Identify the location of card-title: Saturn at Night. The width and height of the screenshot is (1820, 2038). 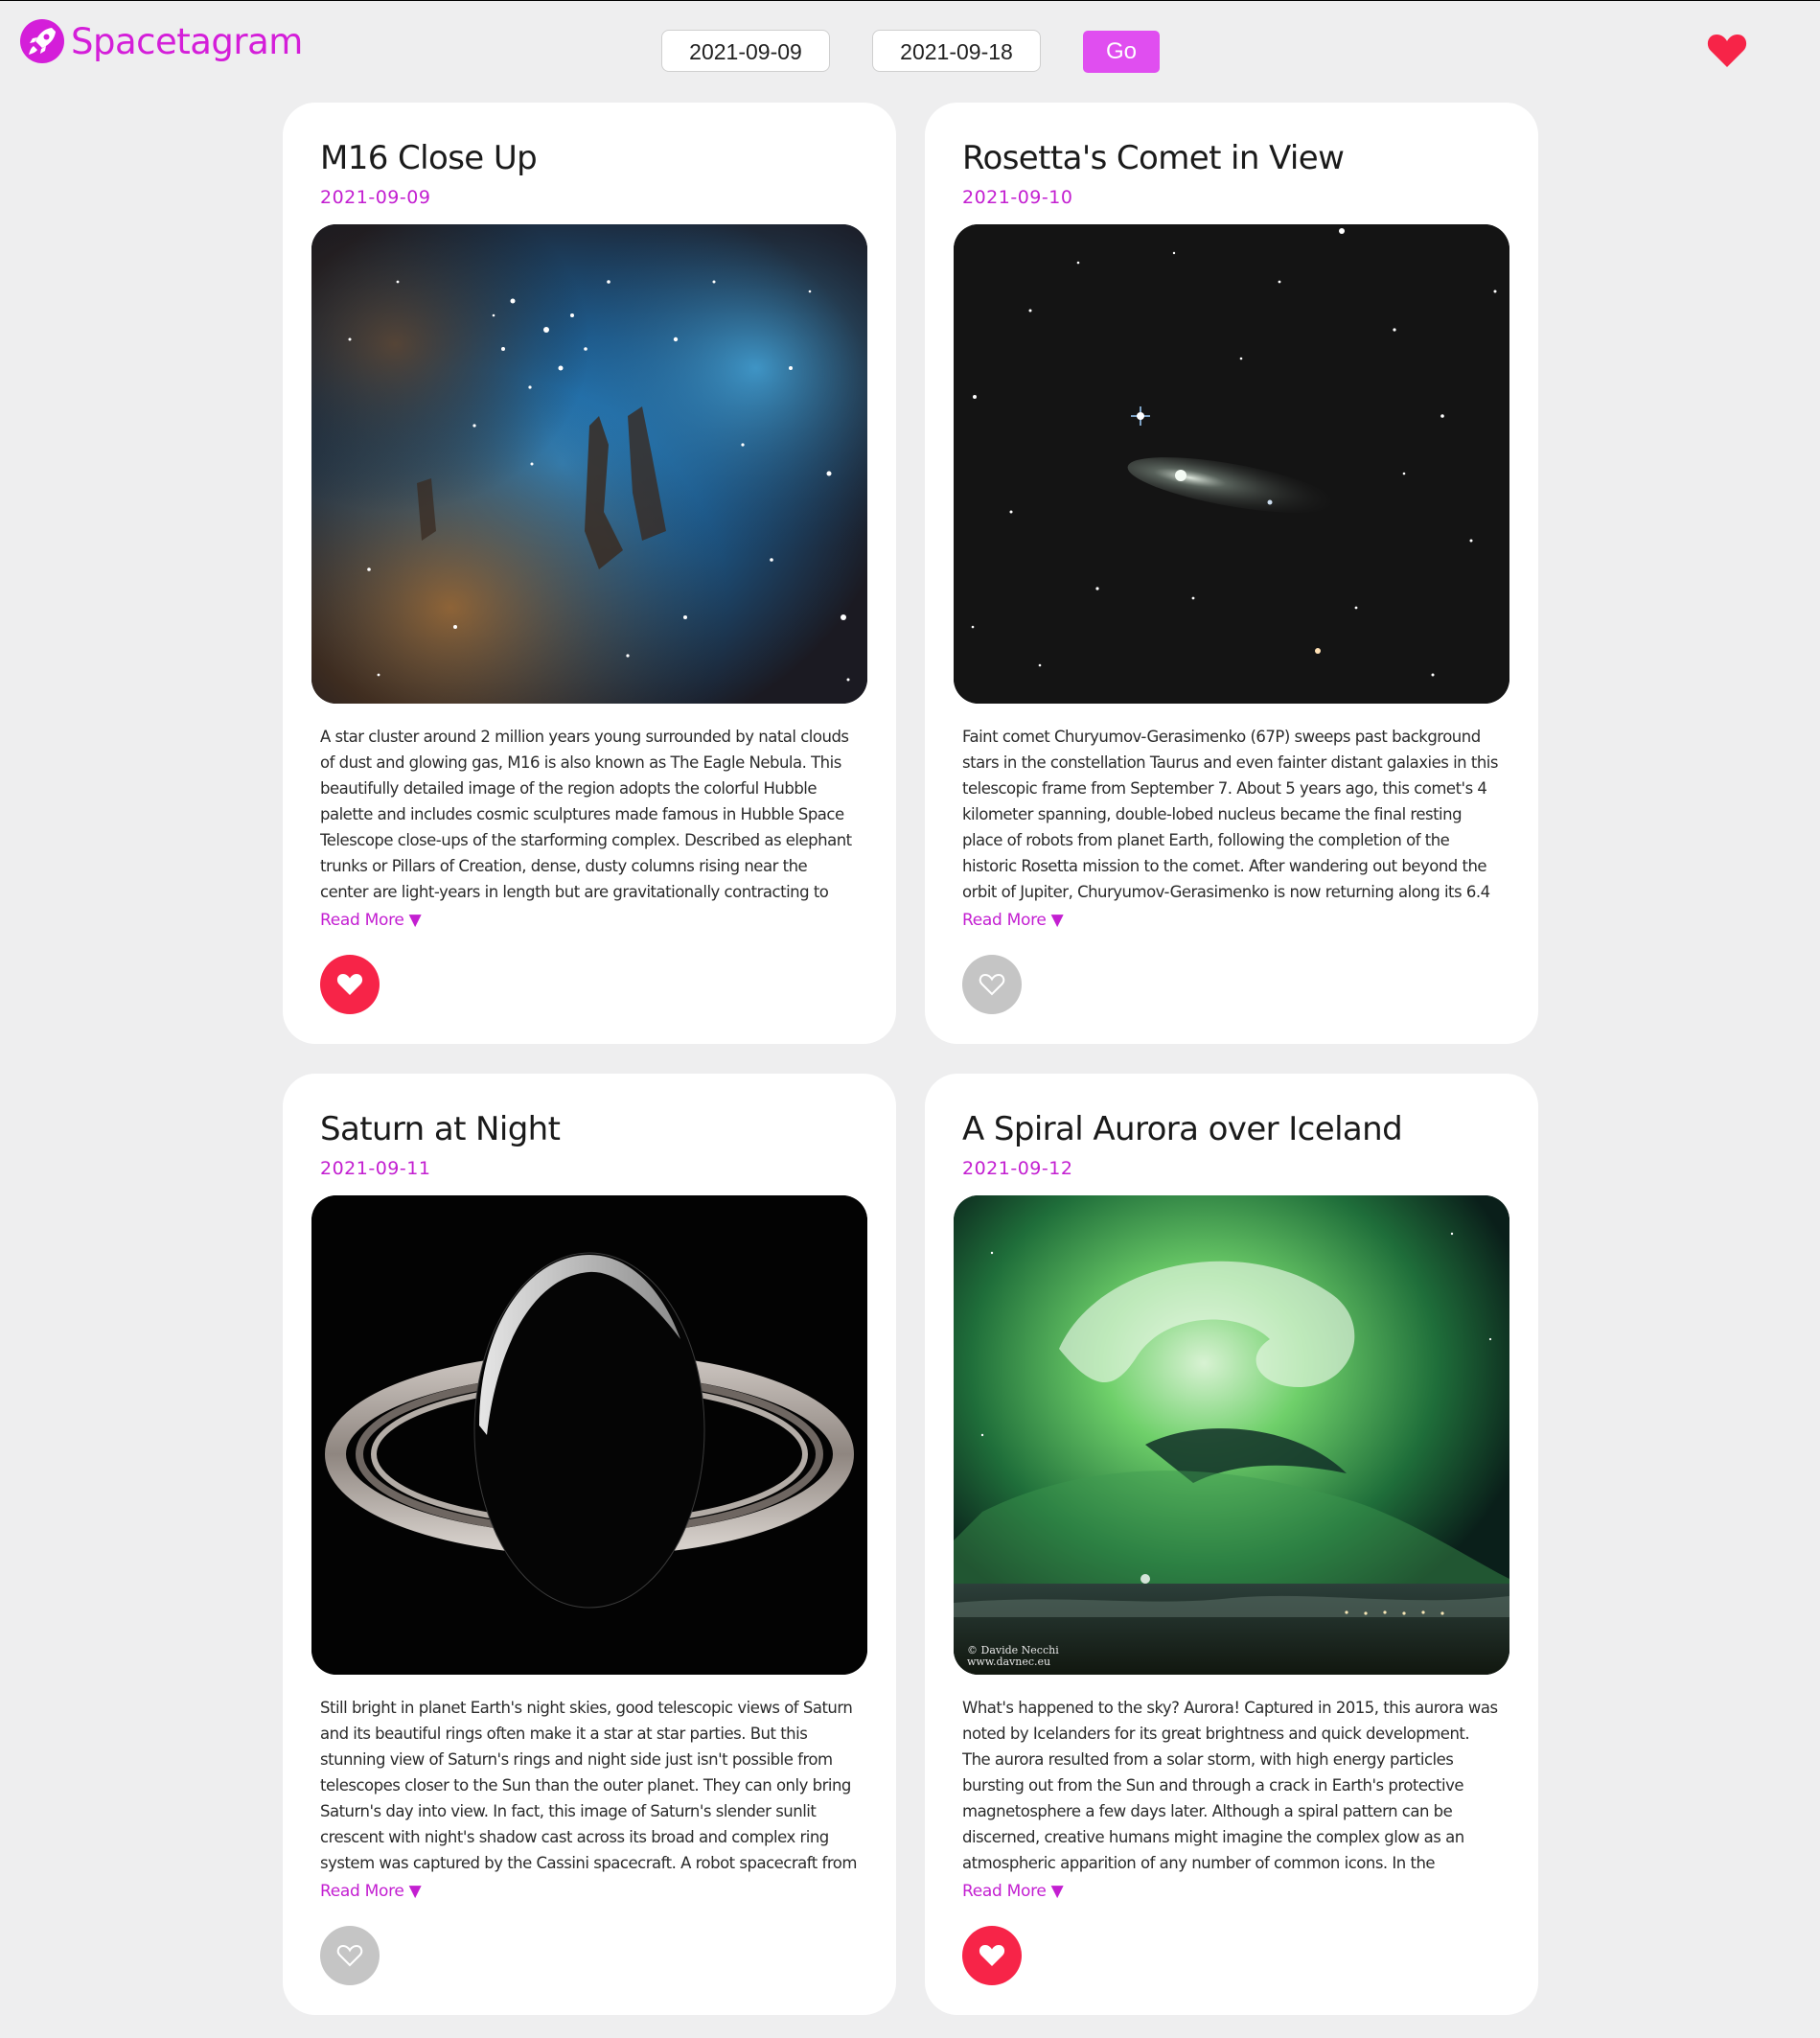
(440, 1129).